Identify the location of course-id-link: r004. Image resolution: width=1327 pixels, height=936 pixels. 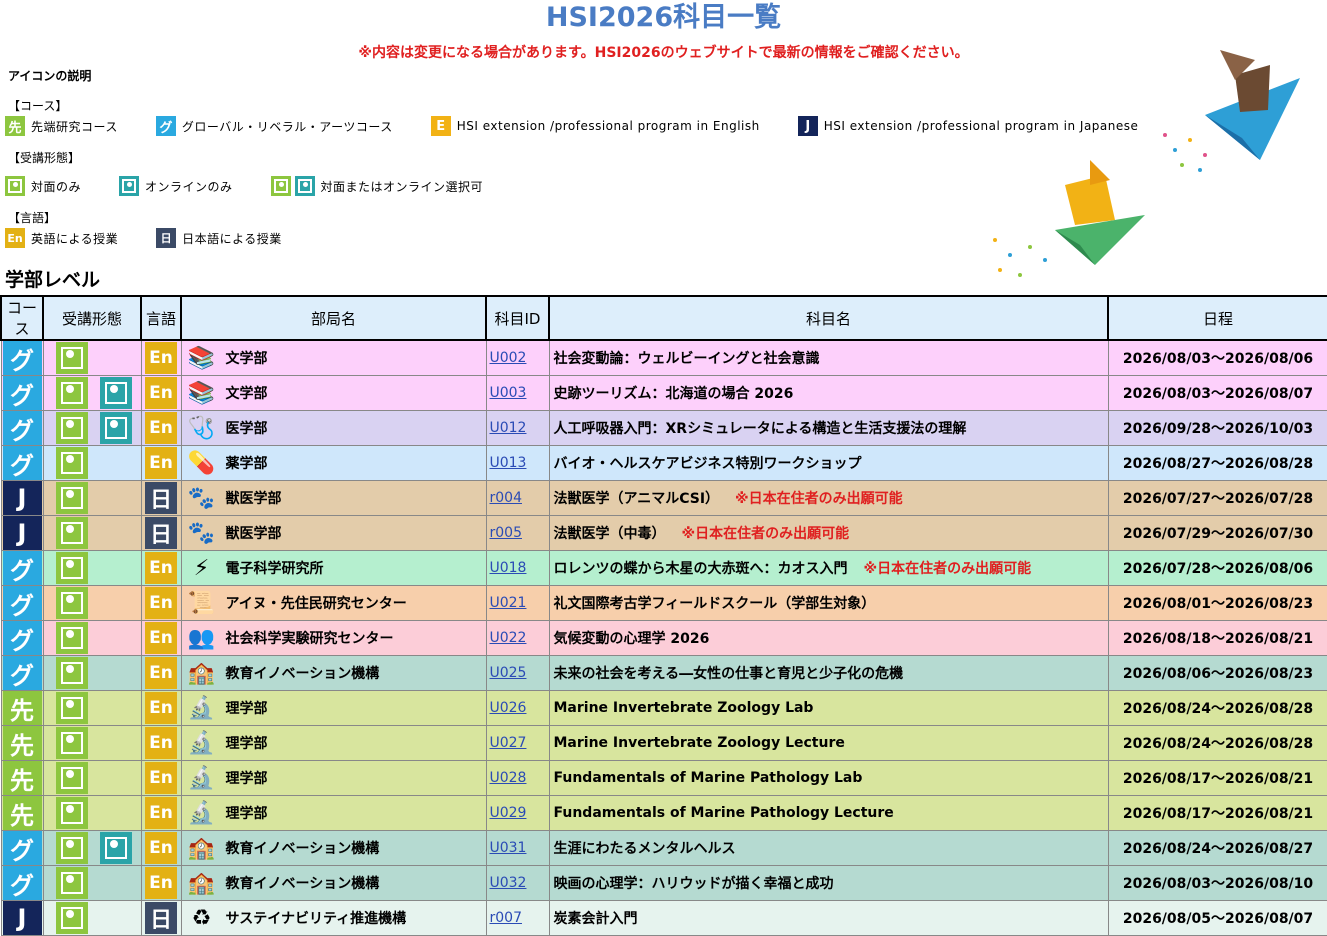
(504, 498).